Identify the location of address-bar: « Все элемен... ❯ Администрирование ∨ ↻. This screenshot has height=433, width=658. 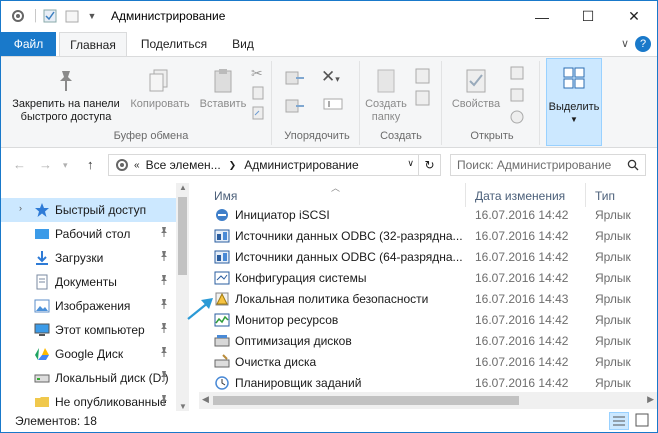
(274, 165).